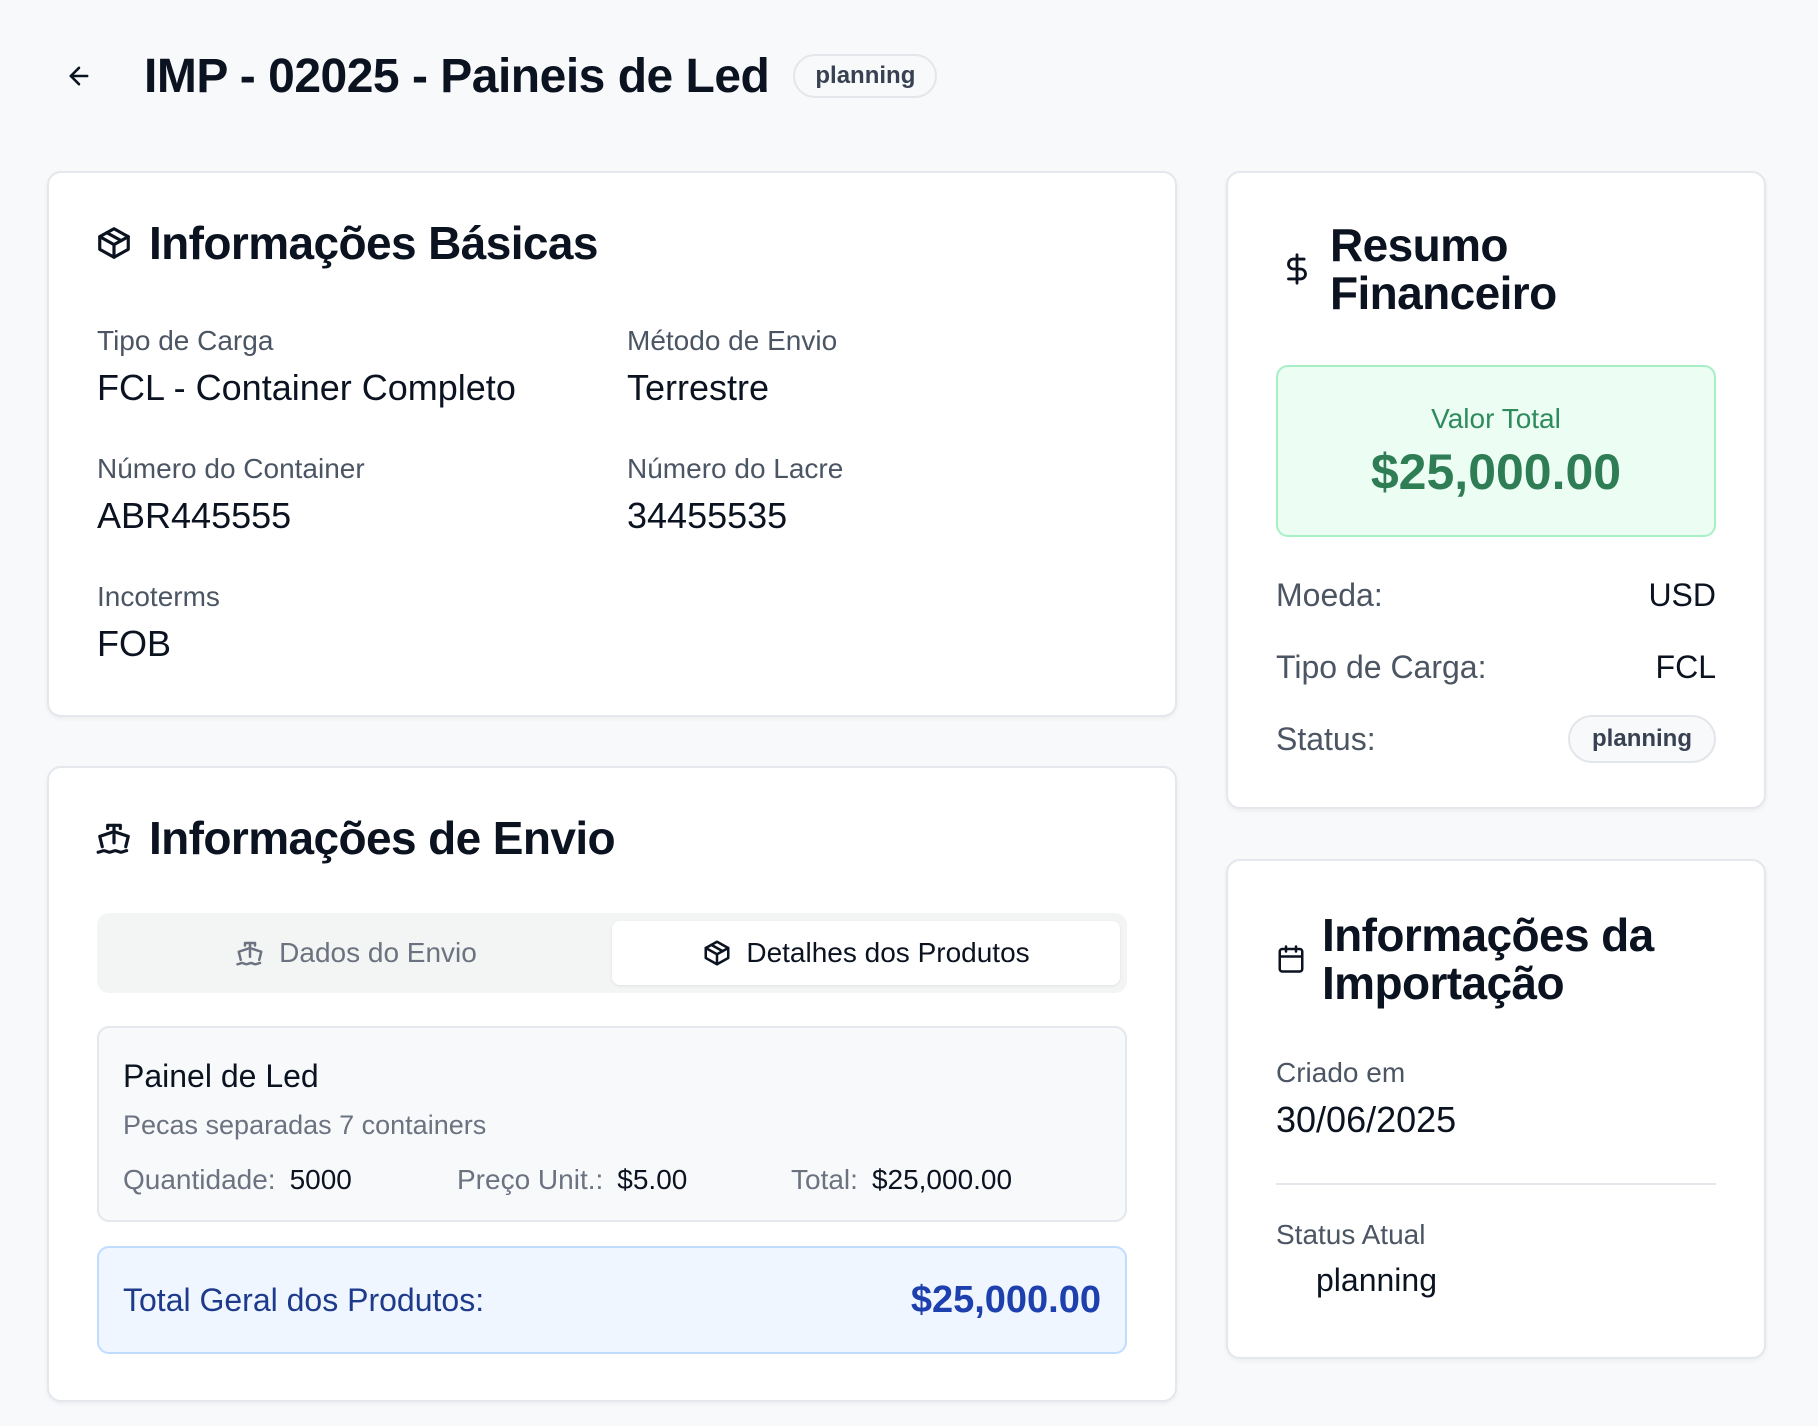  I want to click on dollar-icon, so click(1297, 269).